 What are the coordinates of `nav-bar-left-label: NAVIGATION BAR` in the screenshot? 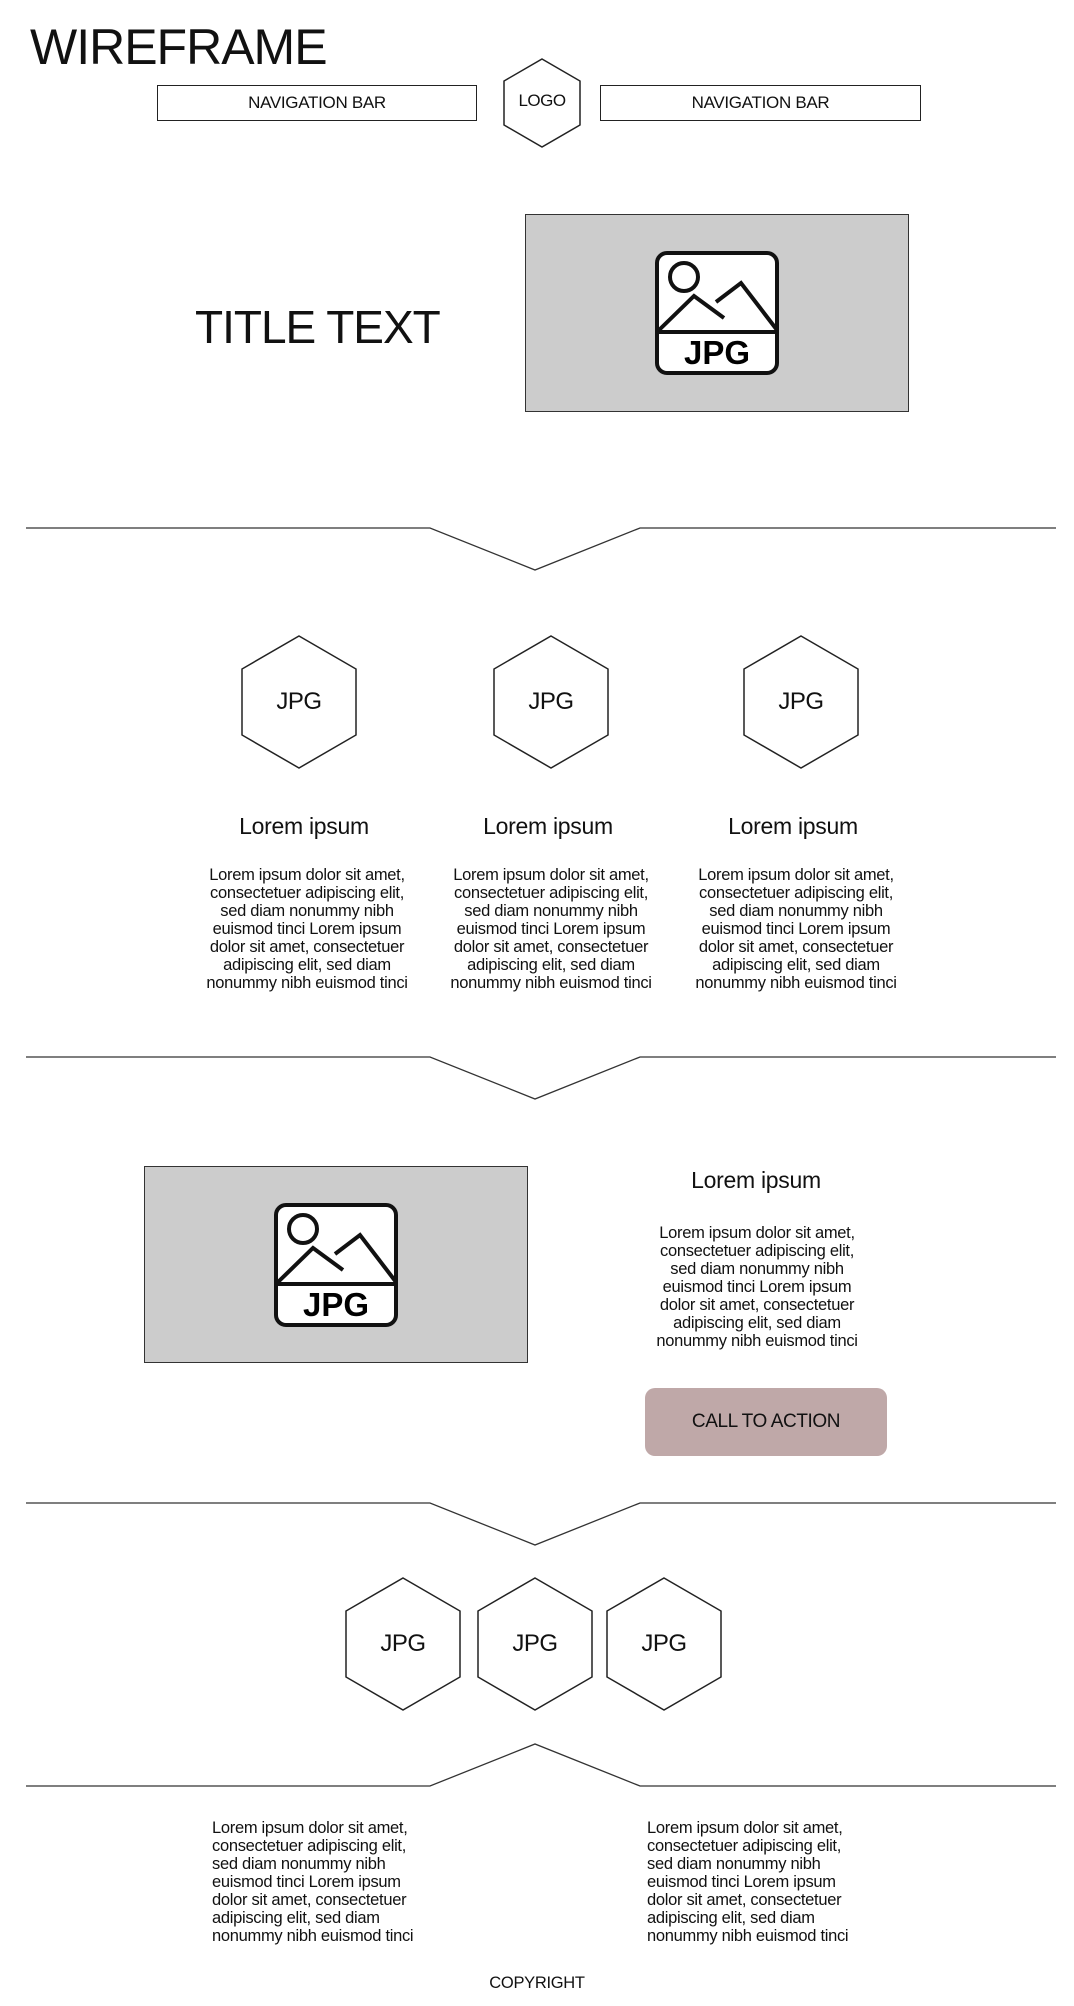 It's located at (317, 102).